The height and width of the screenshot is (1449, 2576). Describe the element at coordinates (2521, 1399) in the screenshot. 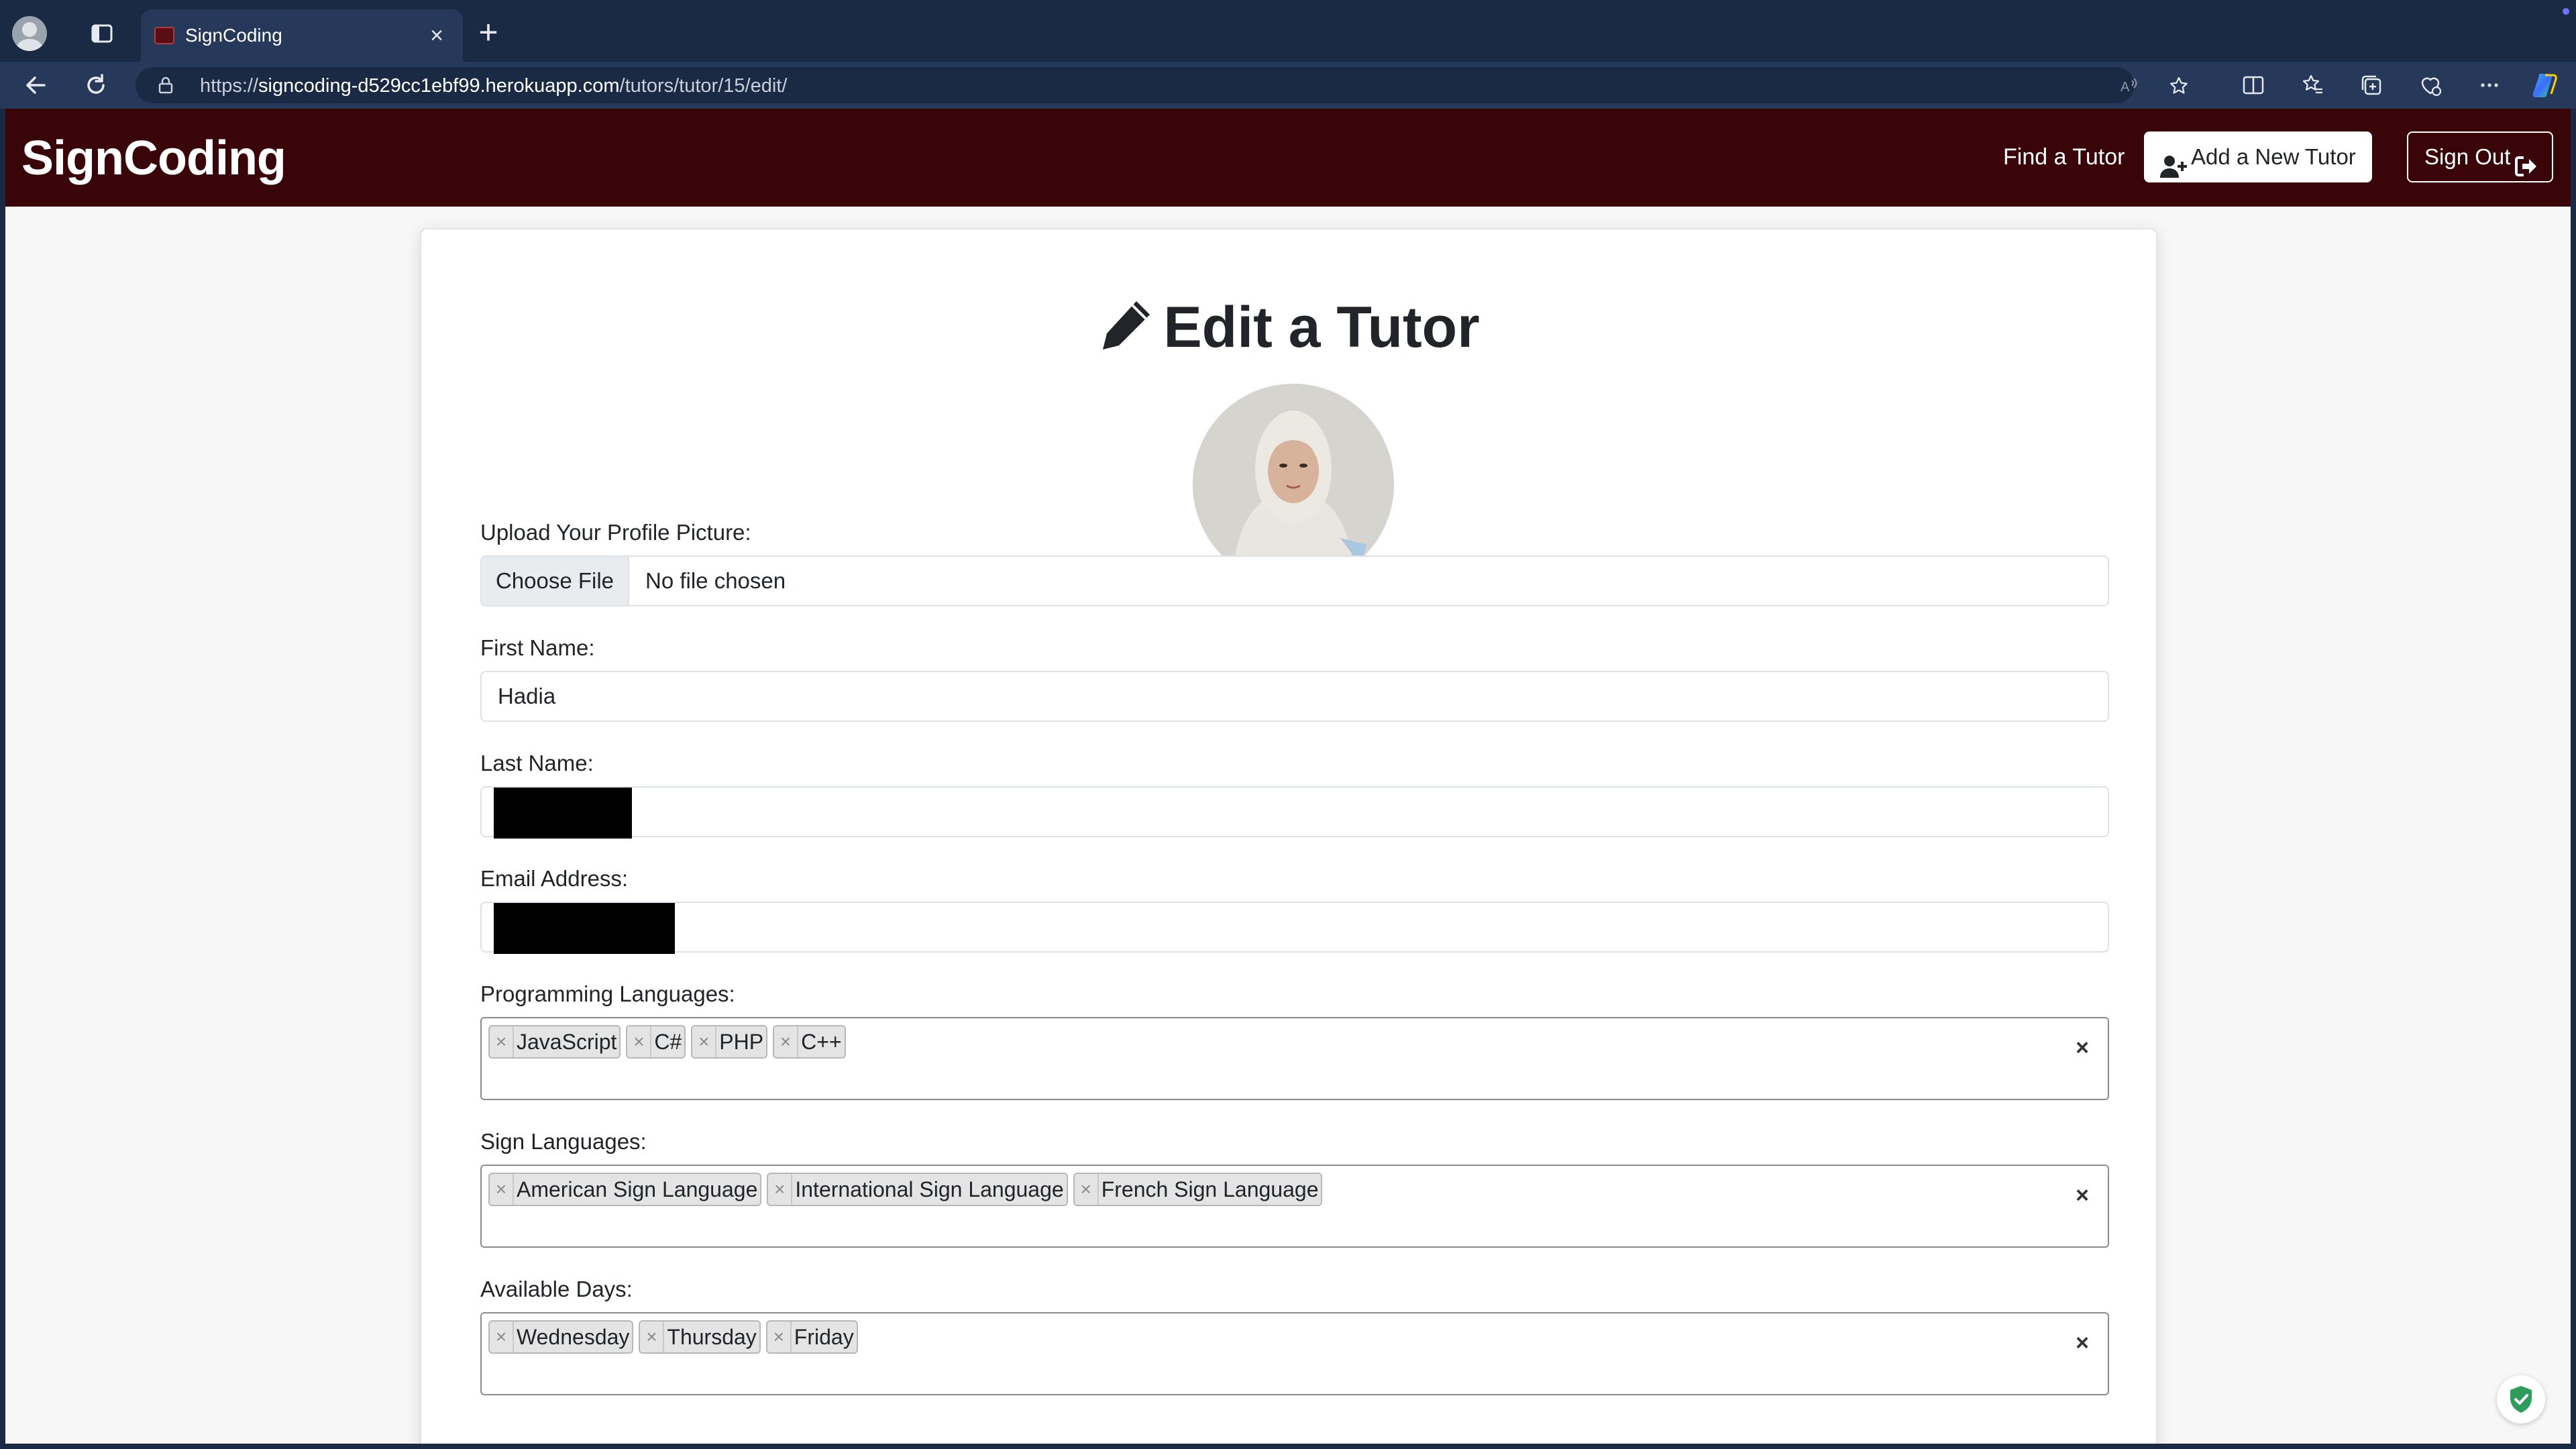

I see `security-shield-icon` at that location.